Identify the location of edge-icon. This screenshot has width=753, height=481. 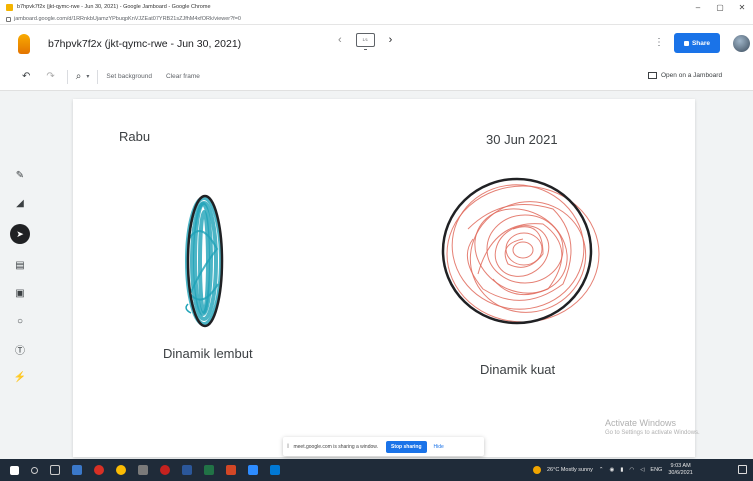
(275, 470).